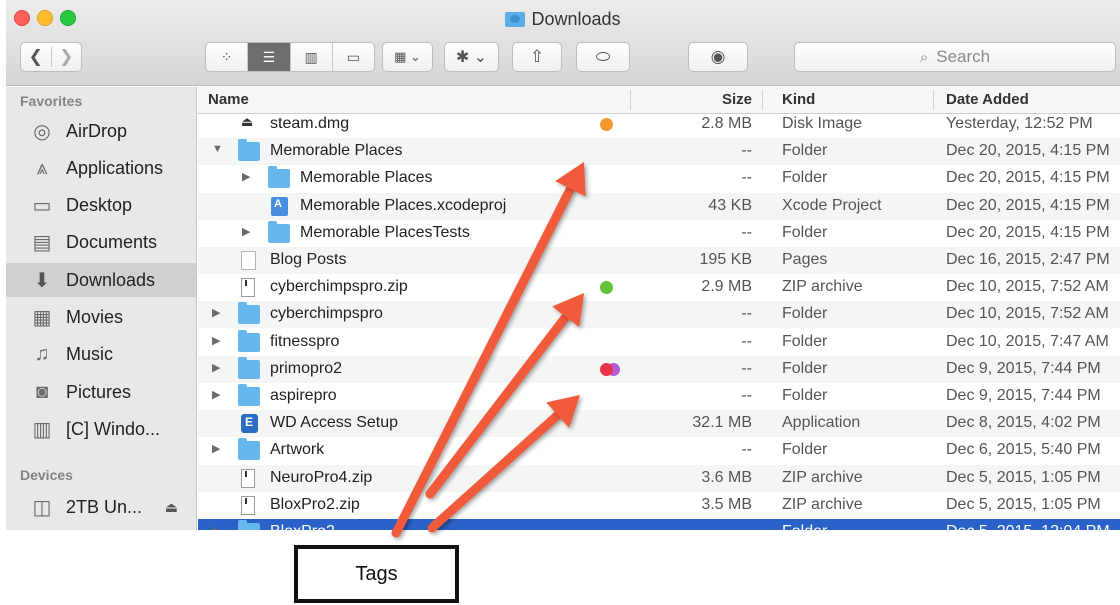  I want to click on file-date: Yesterday, 12:52 PM, so click(1019, 123).